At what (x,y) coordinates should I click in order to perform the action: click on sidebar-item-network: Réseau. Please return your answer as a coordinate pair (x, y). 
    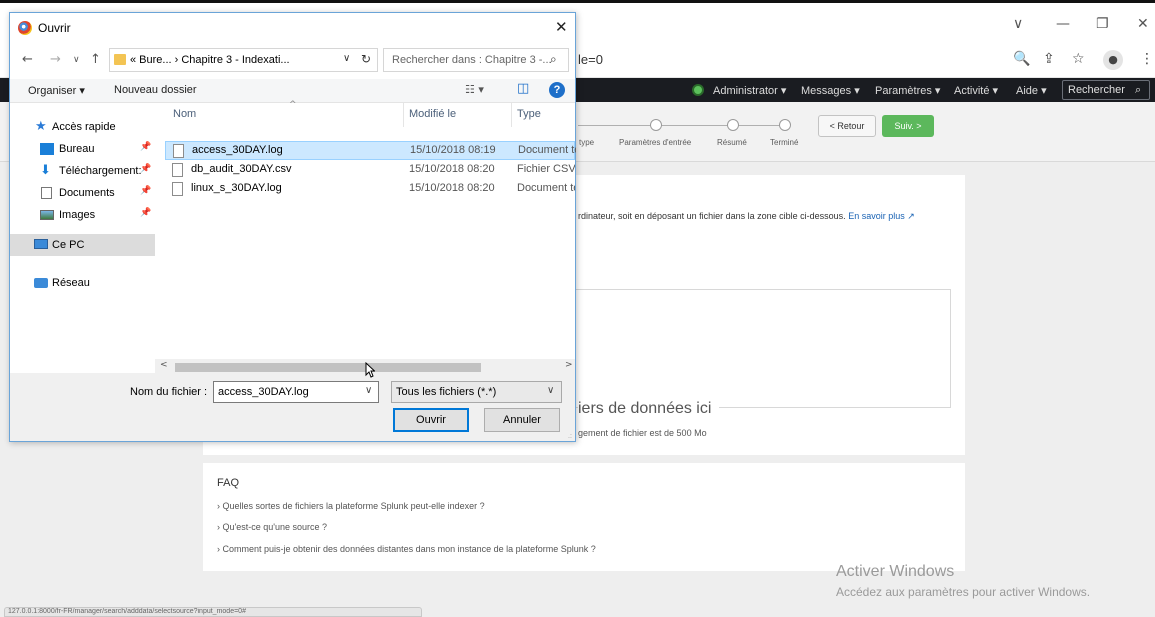
    Looking at the image, I should click on (82, 283).